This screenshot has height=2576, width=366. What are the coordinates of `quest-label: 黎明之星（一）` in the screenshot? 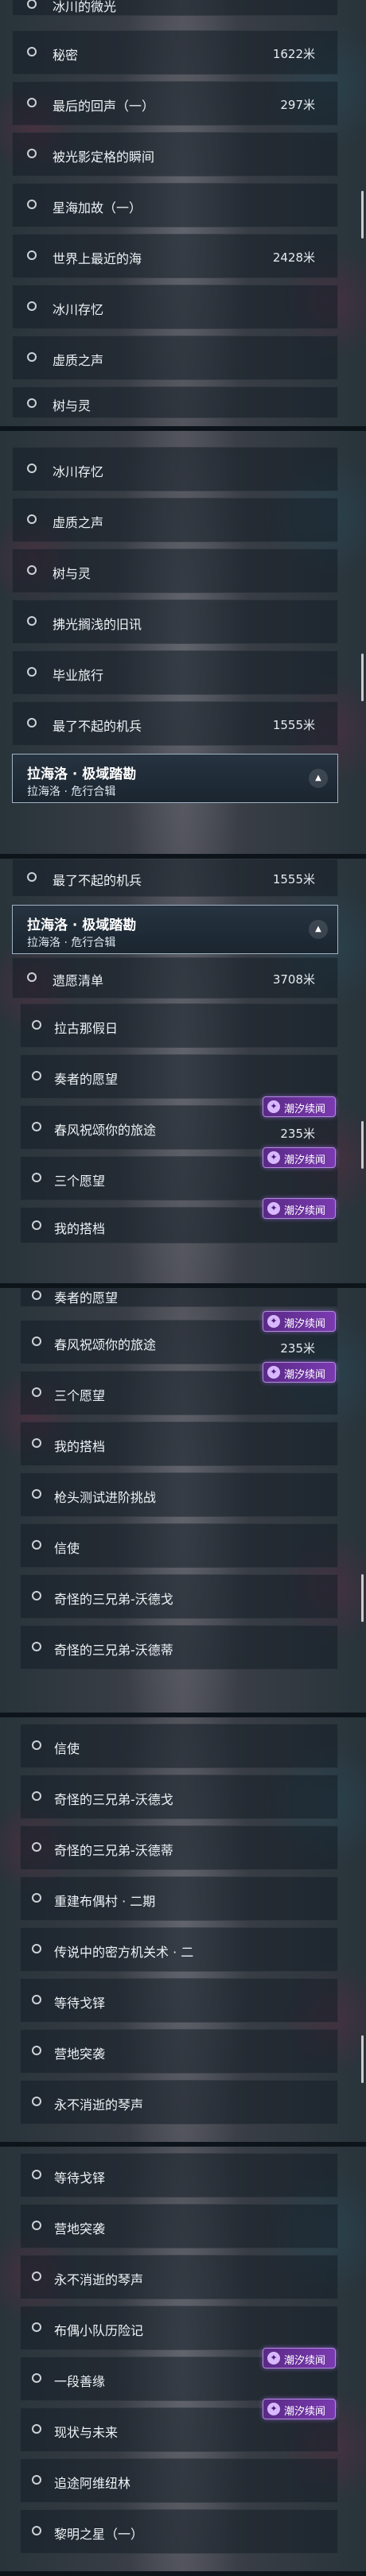 It's located at (99, 2534).